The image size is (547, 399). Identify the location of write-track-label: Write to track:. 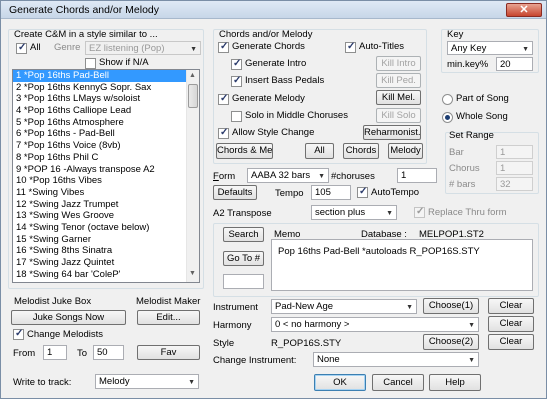
(42, 382).